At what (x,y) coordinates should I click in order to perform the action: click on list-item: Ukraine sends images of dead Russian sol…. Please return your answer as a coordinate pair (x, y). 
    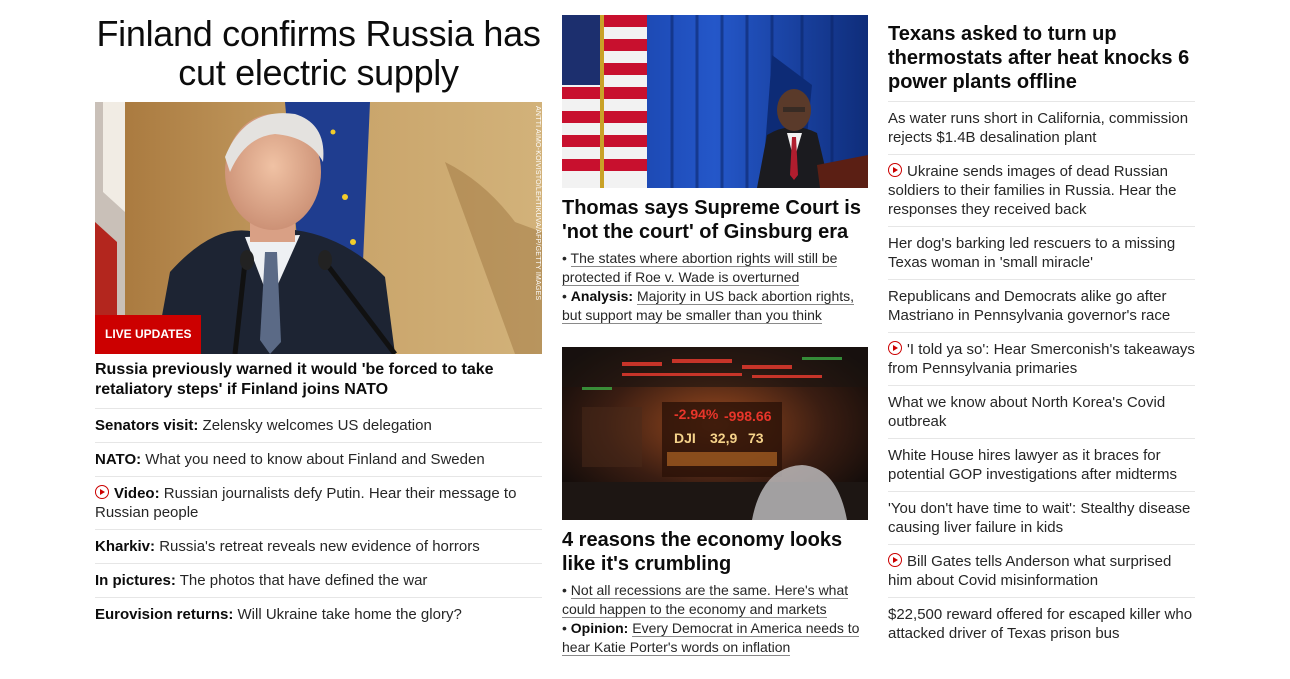
    Looking at the image, I should click on (1041, 191).